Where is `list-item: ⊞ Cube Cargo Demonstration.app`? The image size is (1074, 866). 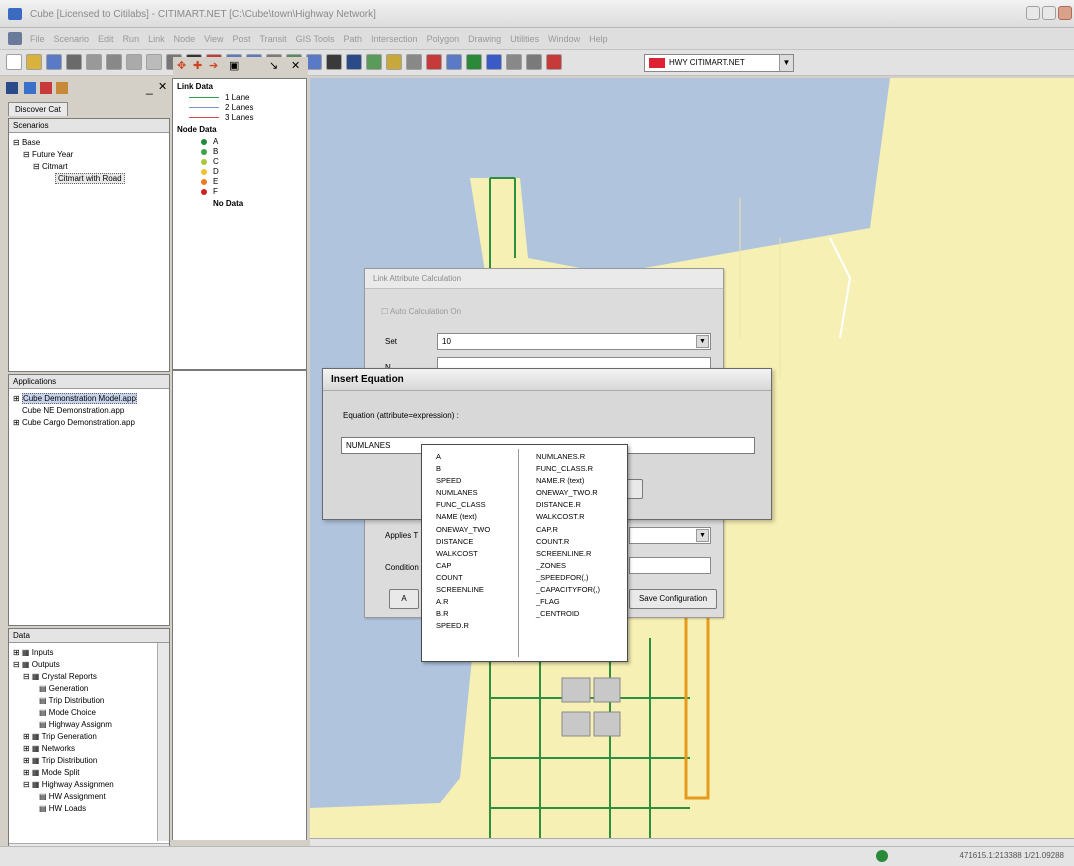
list-item: ⊞ Cube Cargo Demonstration.app is located at coordinates (75, 423).